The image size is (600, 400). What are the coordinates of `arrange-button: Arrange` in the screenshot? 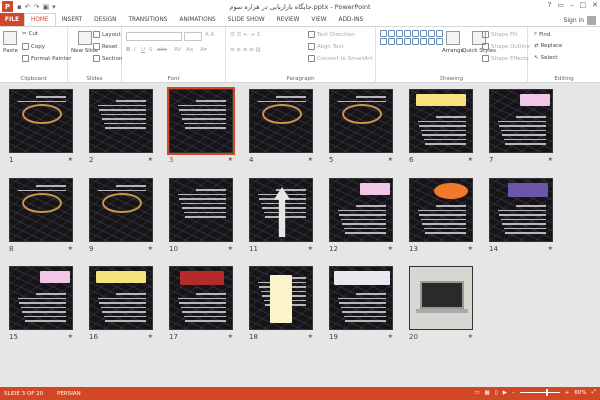 It's located at (453, 42).